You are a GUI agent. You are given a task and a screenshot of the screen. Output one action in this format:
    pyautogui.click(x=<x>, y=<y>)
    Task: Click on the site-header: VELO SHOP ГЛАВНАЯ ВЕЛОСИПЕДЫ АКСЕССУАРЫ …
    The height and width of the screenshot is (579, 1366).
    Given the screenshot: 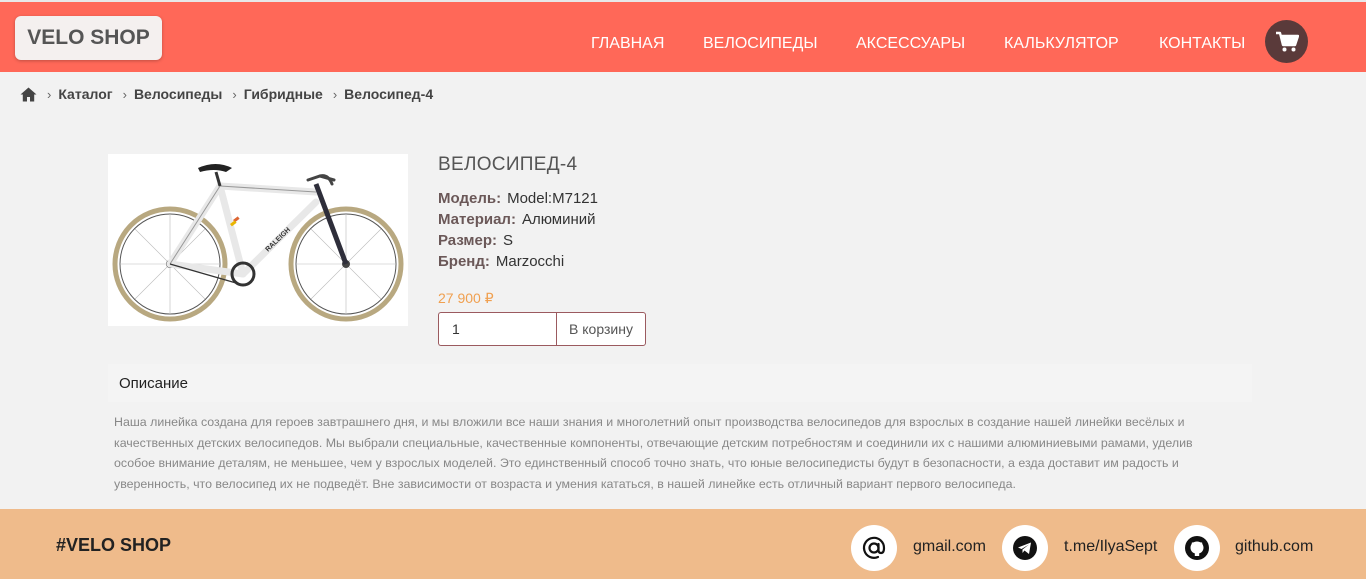 What is the action you would take?
    pyautogui.click(x=683, y=37)
    